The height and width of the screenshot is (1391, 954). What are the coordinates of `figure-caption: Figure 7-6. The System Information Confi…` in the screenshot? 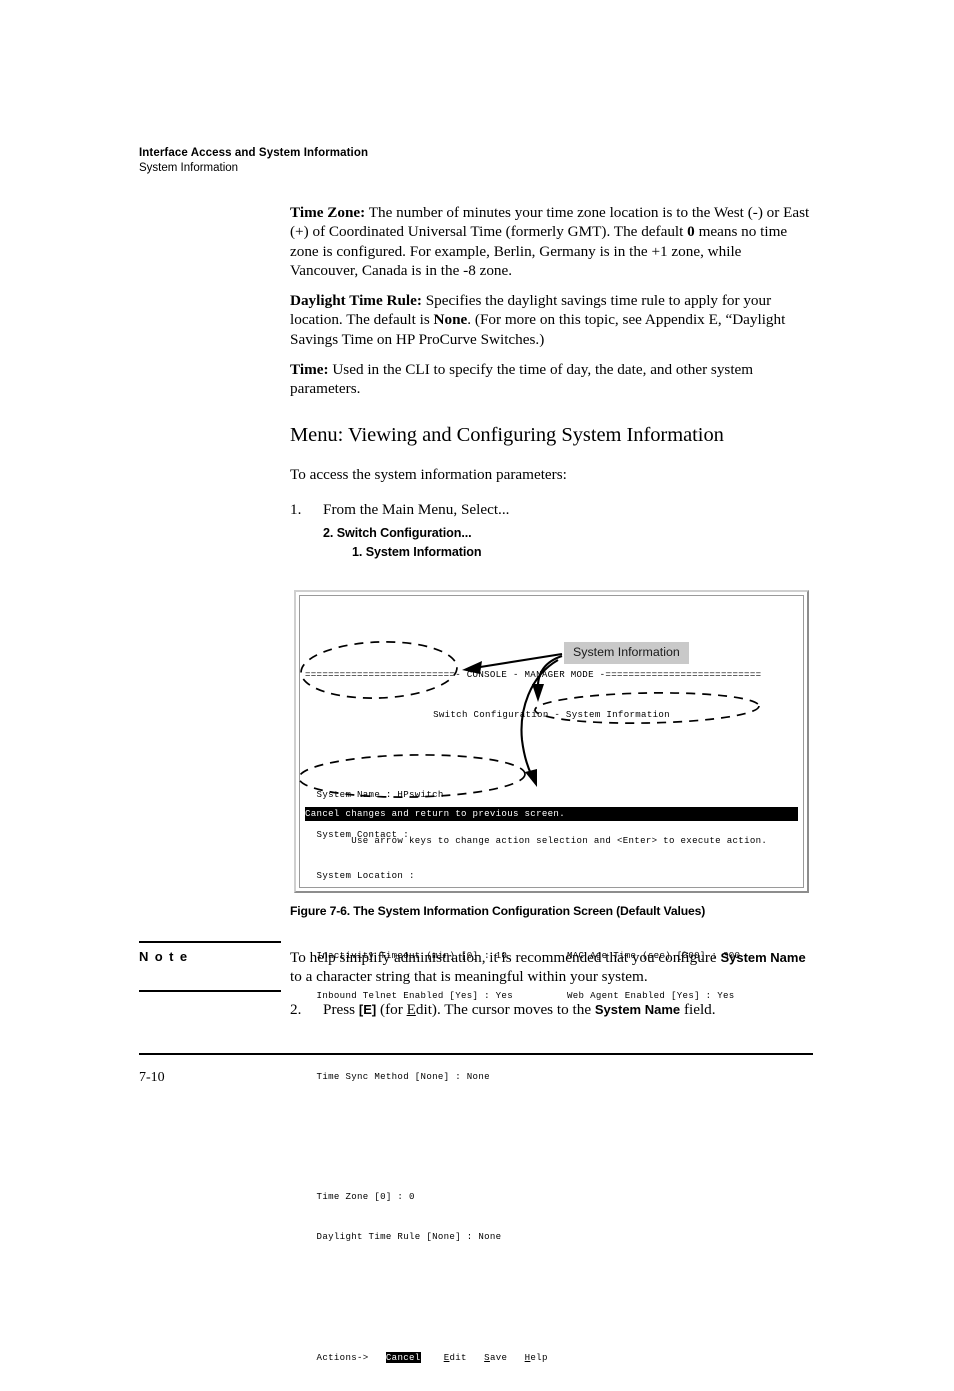 It's located at (498, 911).